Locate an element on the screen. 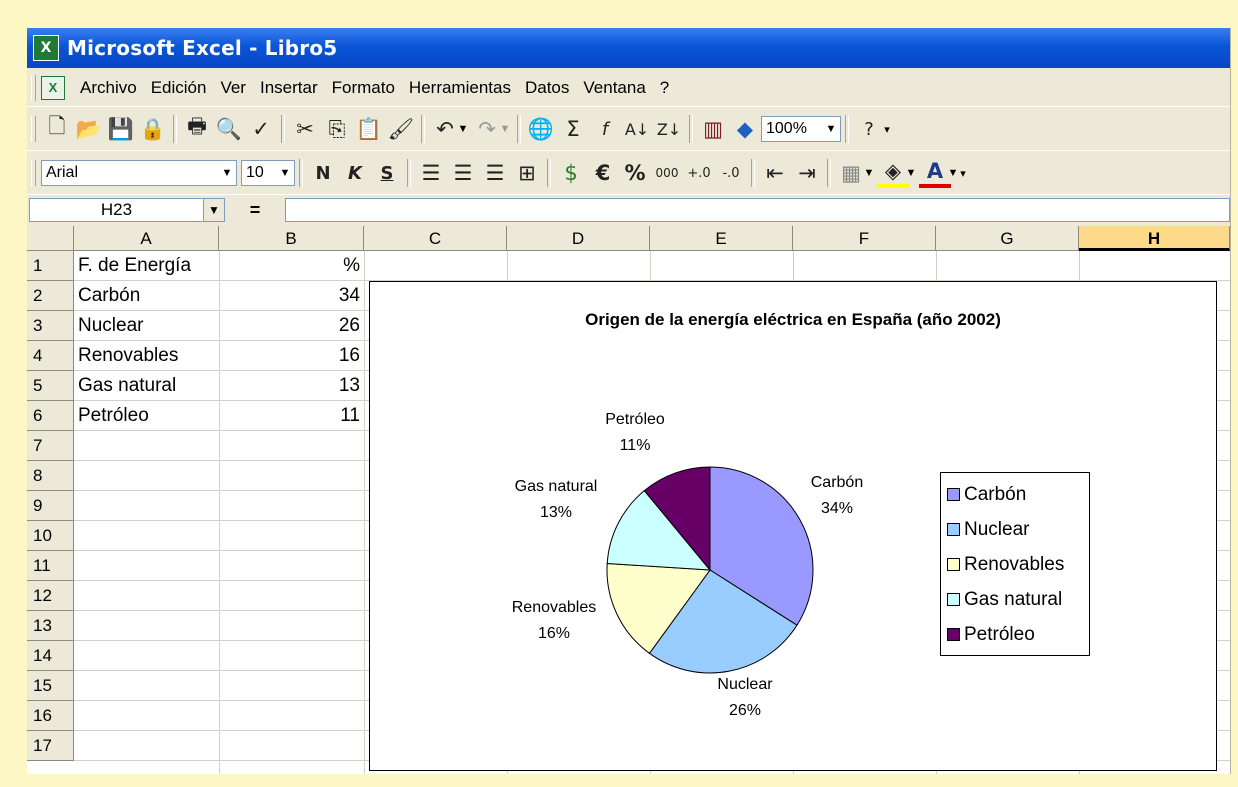 This screenshot has width=1238, height=787. toolbar-grip is located at coordinates (33, 173).